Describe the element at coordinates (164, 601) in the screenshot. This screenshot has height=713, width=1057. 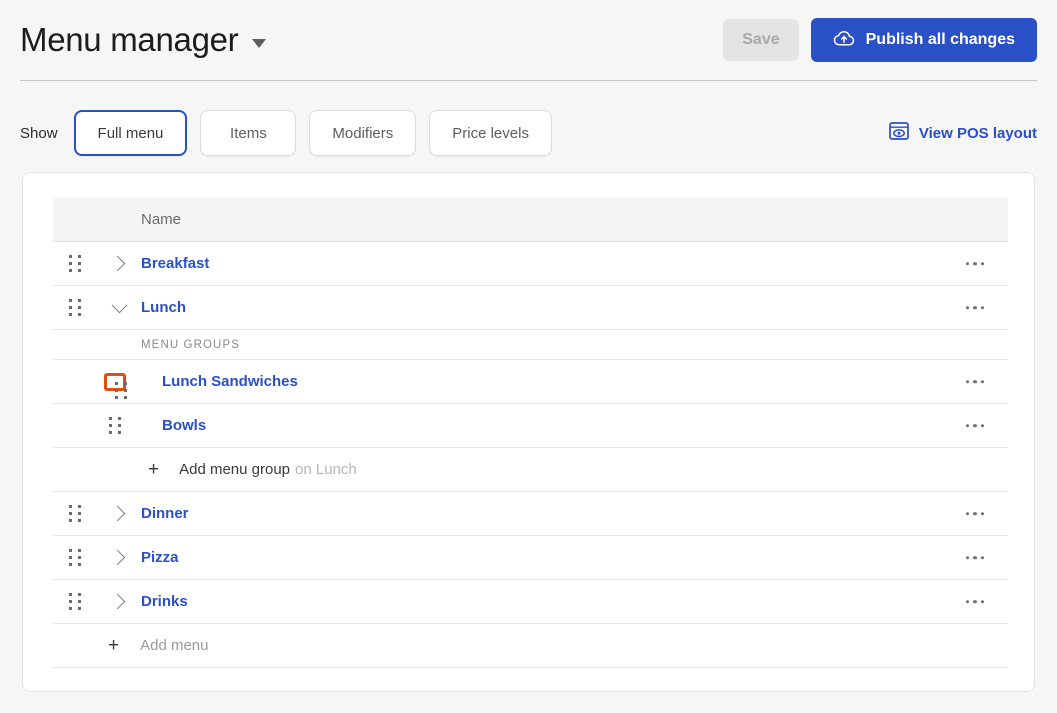
I see `menu-name-drinks: Drinks` at that location.